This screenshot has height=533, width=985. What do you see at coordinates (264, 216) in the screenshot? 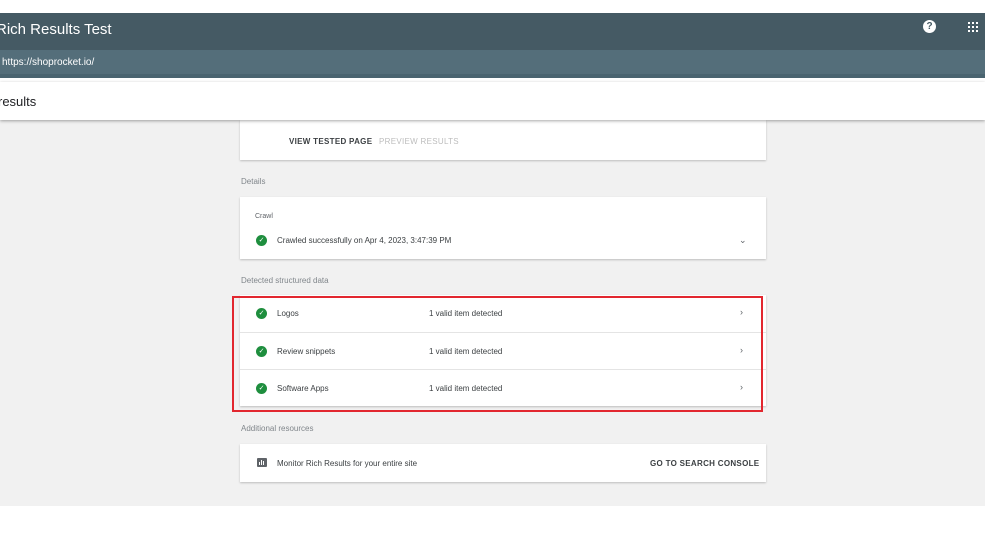
I see `crawl-label: Crawl` at bounding box center [264, 216].